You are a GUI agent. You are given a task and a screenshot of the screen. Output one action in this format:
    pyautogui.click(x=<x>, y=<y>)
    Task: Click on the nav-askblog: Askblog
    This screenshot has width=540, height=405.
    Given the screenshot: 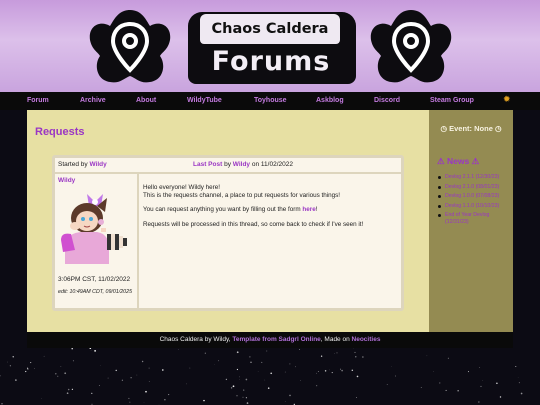 What is the action you would take?
    pyautogui.click(x=330, y=101)
    